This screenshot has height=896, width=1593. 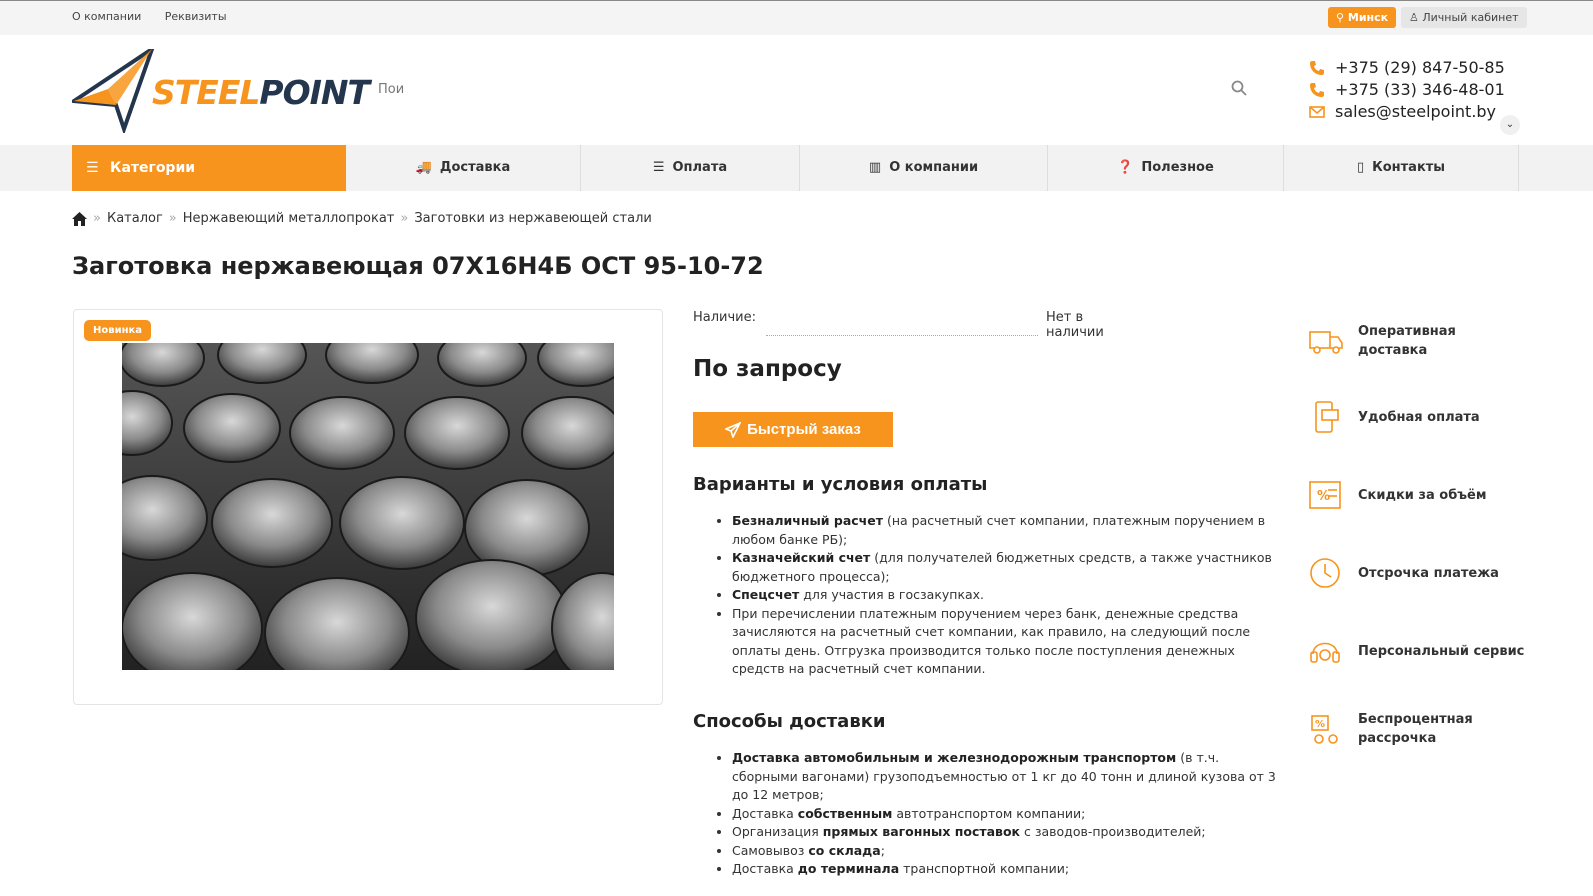 I want to click on availability-value: Нет в наличии, so click(x=1075, y=325).